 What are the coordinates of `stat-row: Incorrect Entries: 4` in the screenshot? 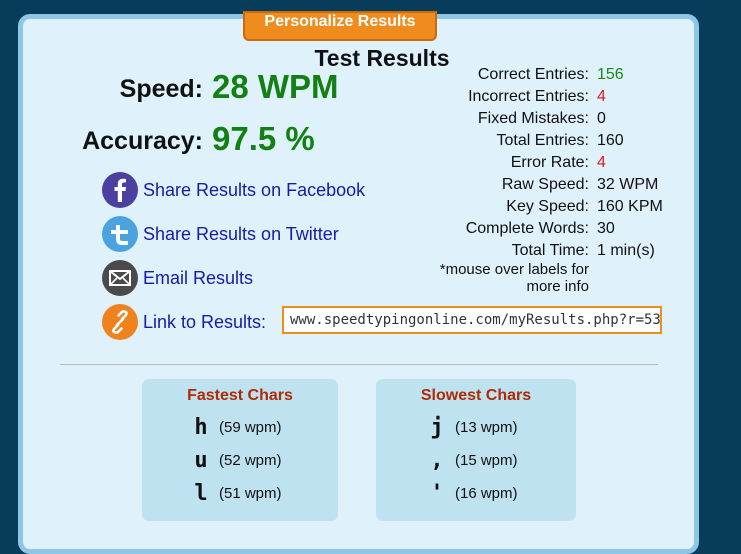 It's located at (560, 97).